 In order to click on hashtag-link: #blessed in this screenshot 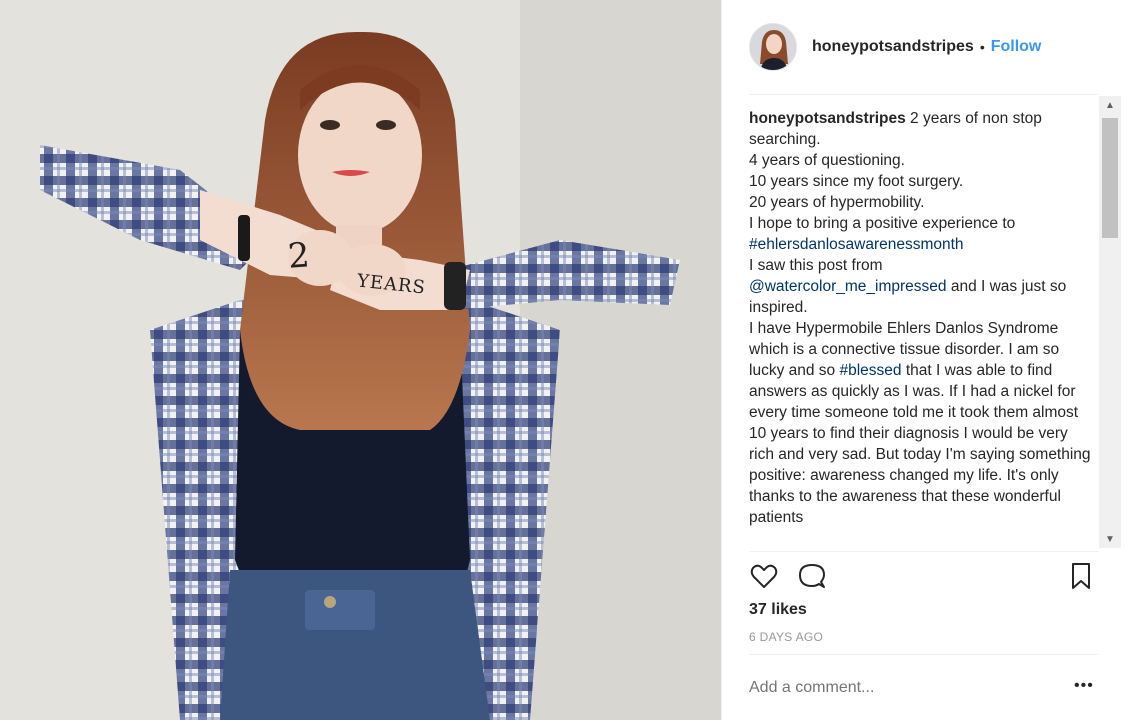, I will do `click(870, 370)`.